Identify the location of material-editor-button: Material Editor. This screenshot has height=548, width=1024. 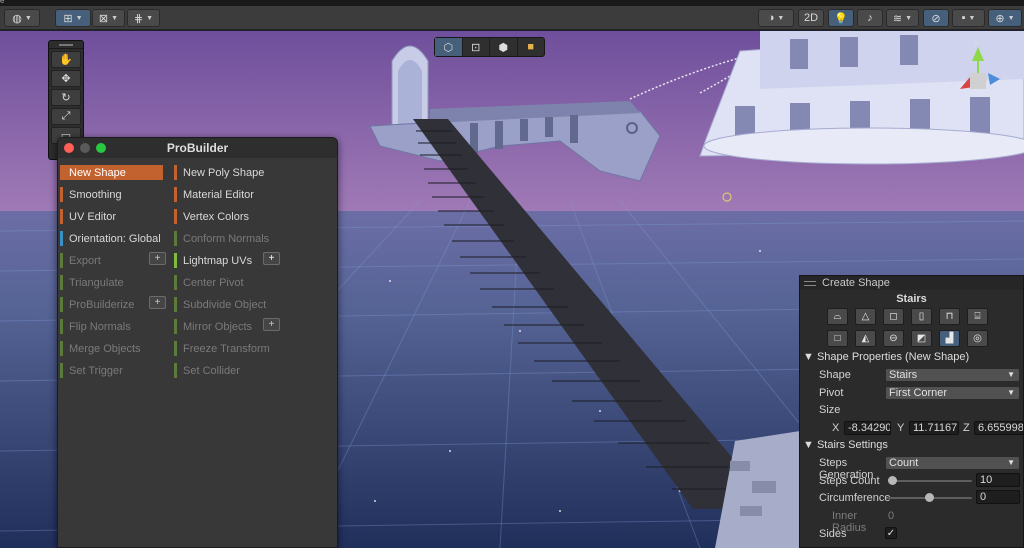
(225, 194).